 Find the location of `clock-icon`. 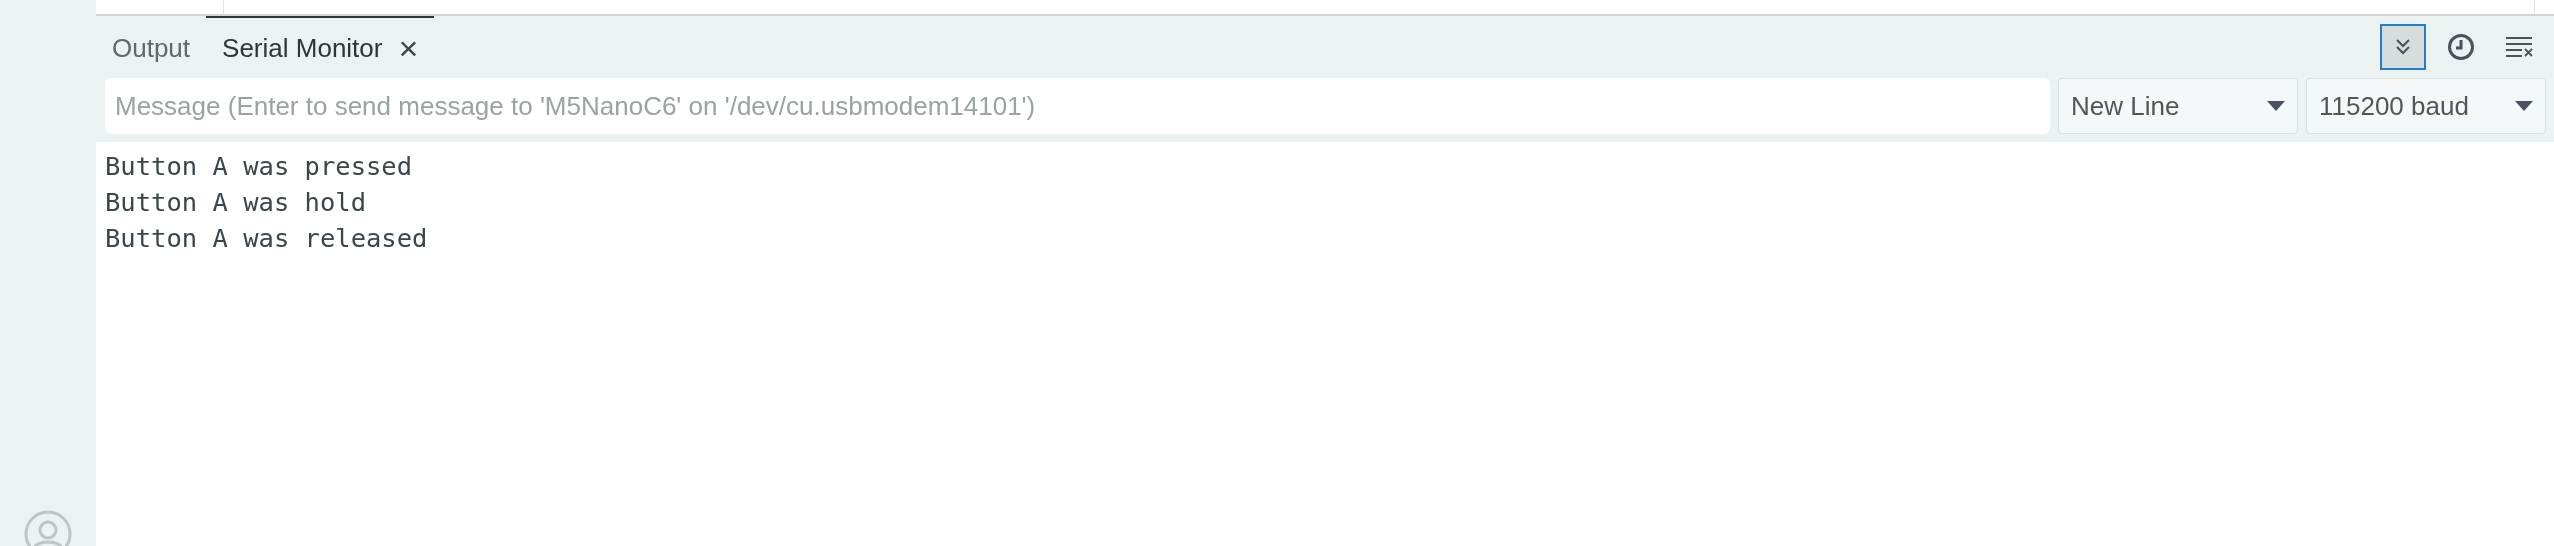

clock-icon is located at coordinates (2461, 47).